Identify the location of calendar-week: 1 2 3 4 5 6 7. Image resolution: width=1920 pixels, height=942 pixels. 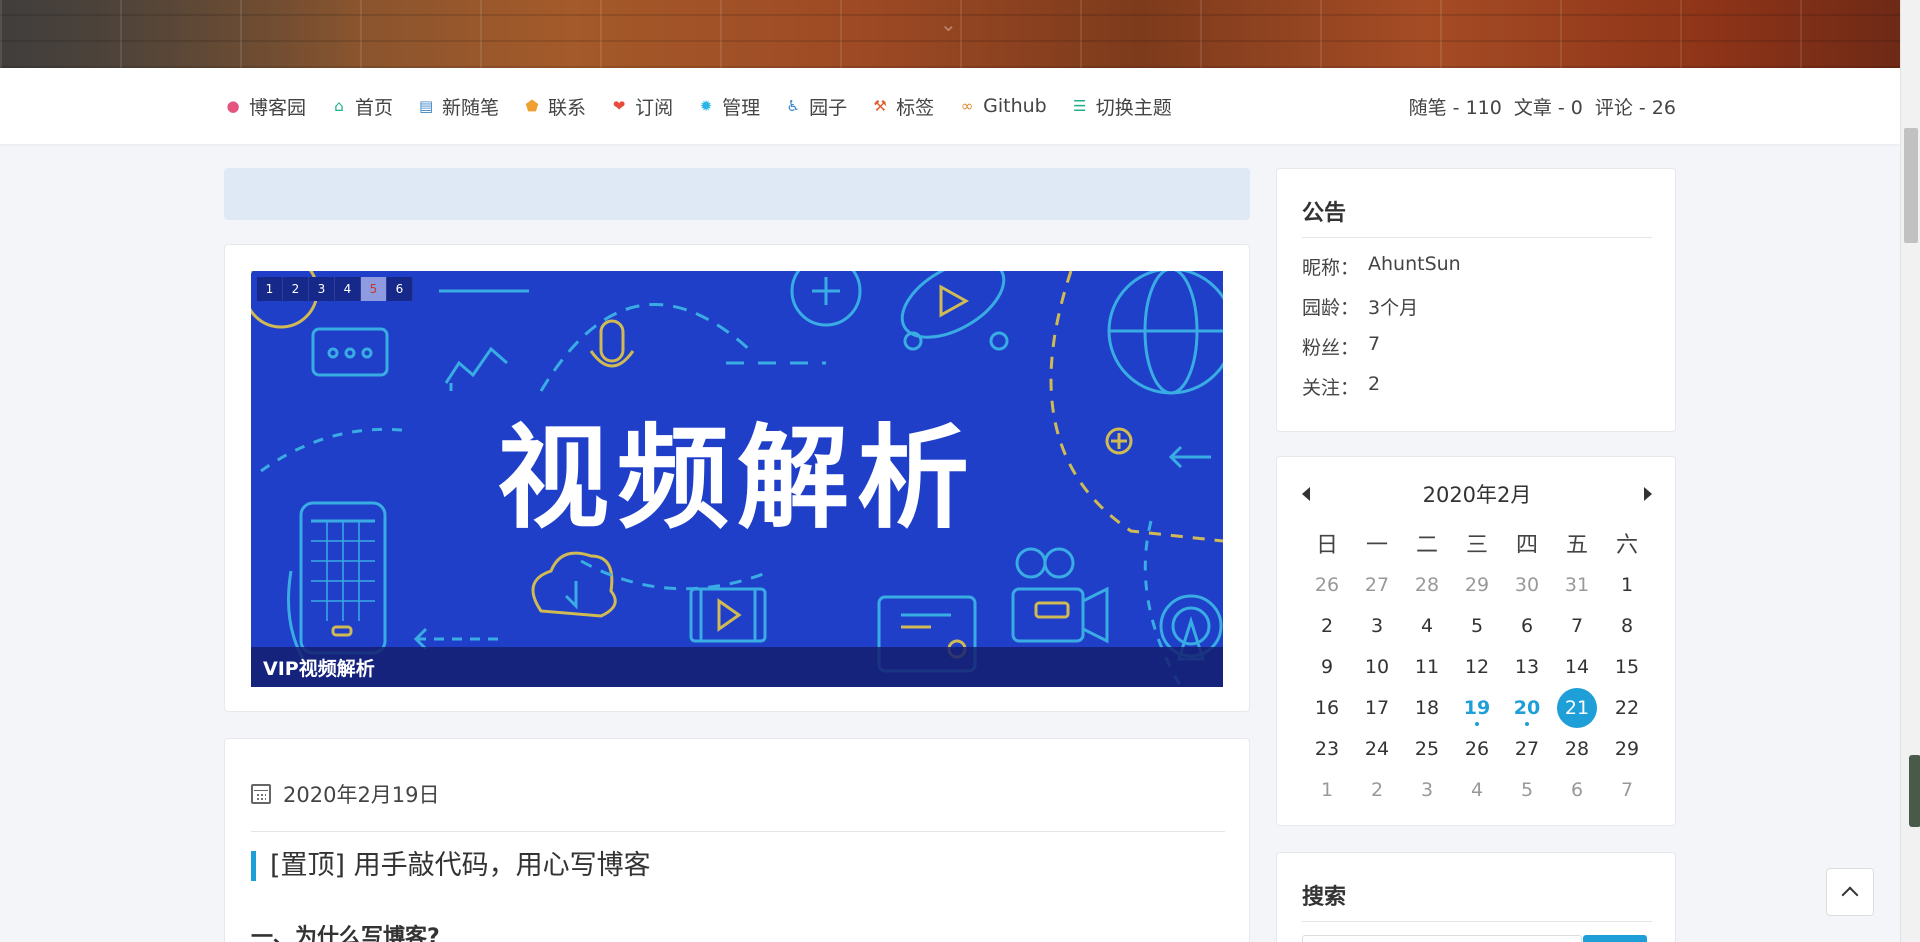
(1477, 790).